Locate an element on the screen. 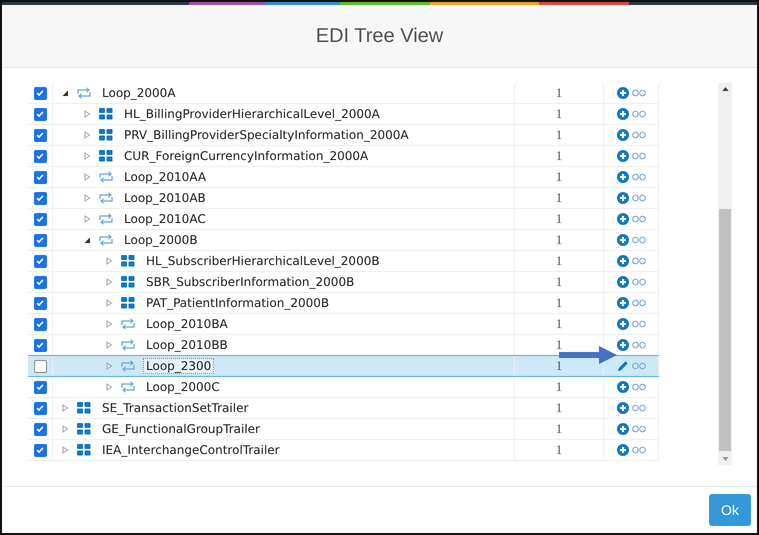 The height and width of the screenshot is (535, 759). node-label: Loop_2010AA is located at coordinates (165, 177).